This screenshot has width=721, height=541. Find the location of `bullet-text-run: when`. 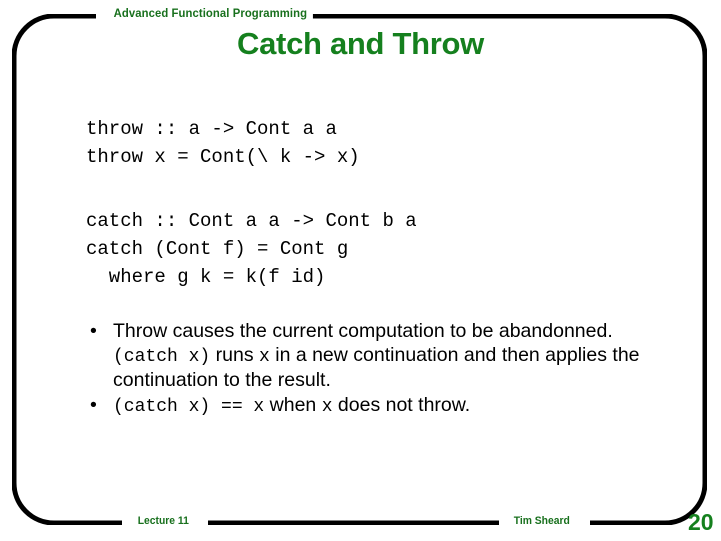

bullet-text-run: when is located at coordinates (293, 404).